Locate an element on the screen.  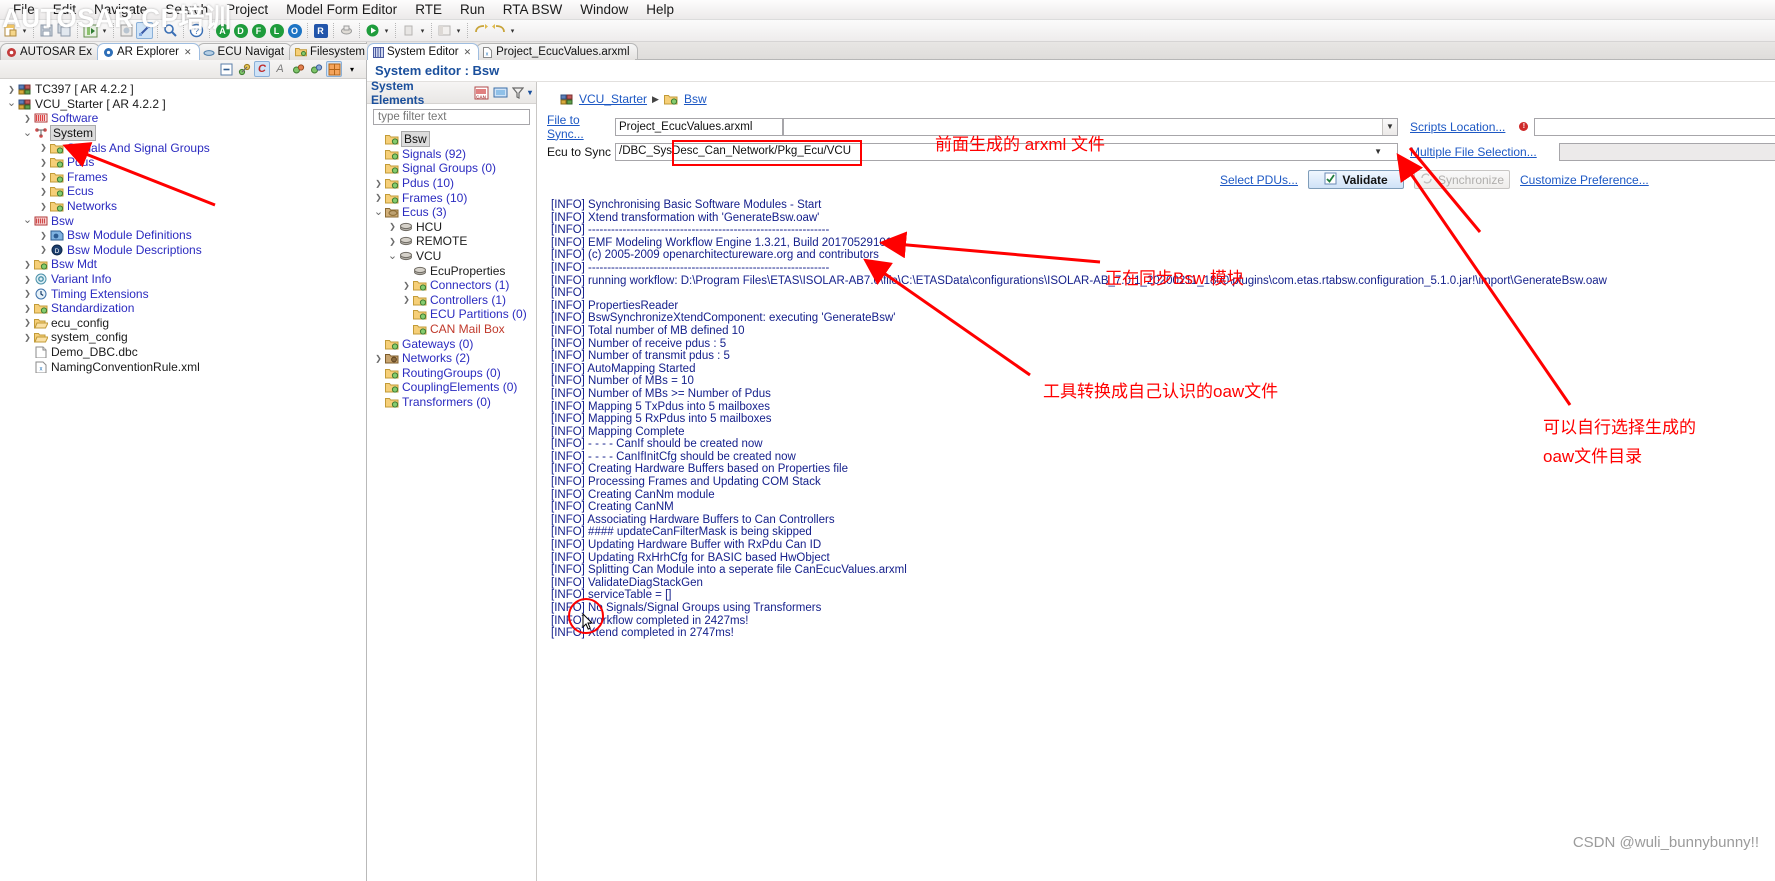
tree-item: ❯Bsw Module Definitions is located at coordinates (183, 235).